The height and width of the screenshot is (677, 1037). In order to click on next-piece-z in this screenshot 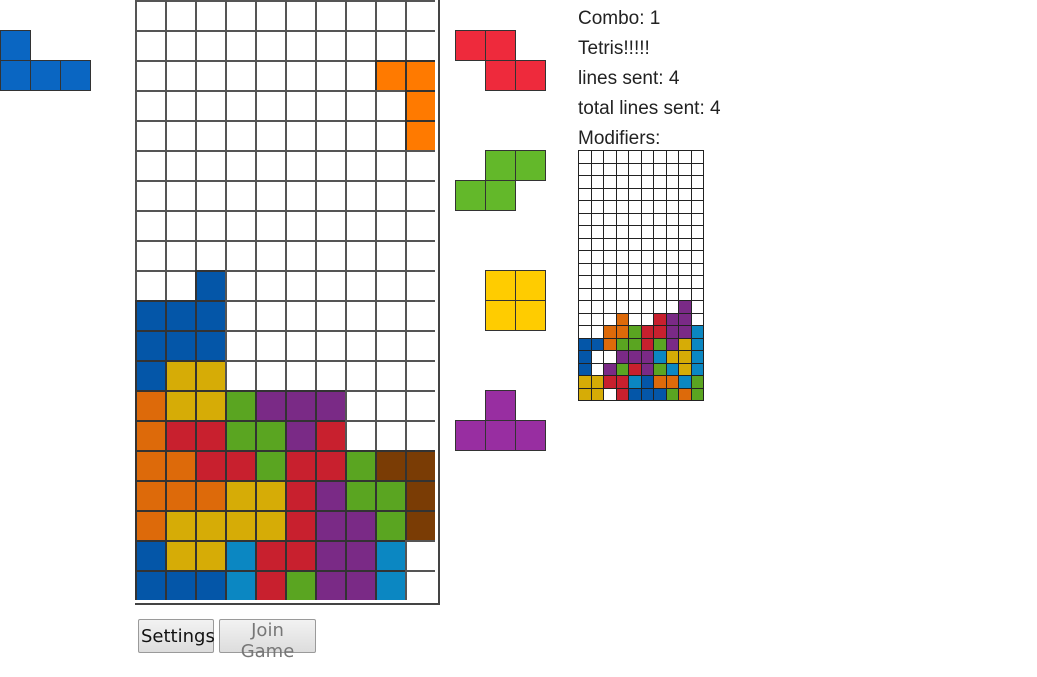, I will do `click(501, 61)`.